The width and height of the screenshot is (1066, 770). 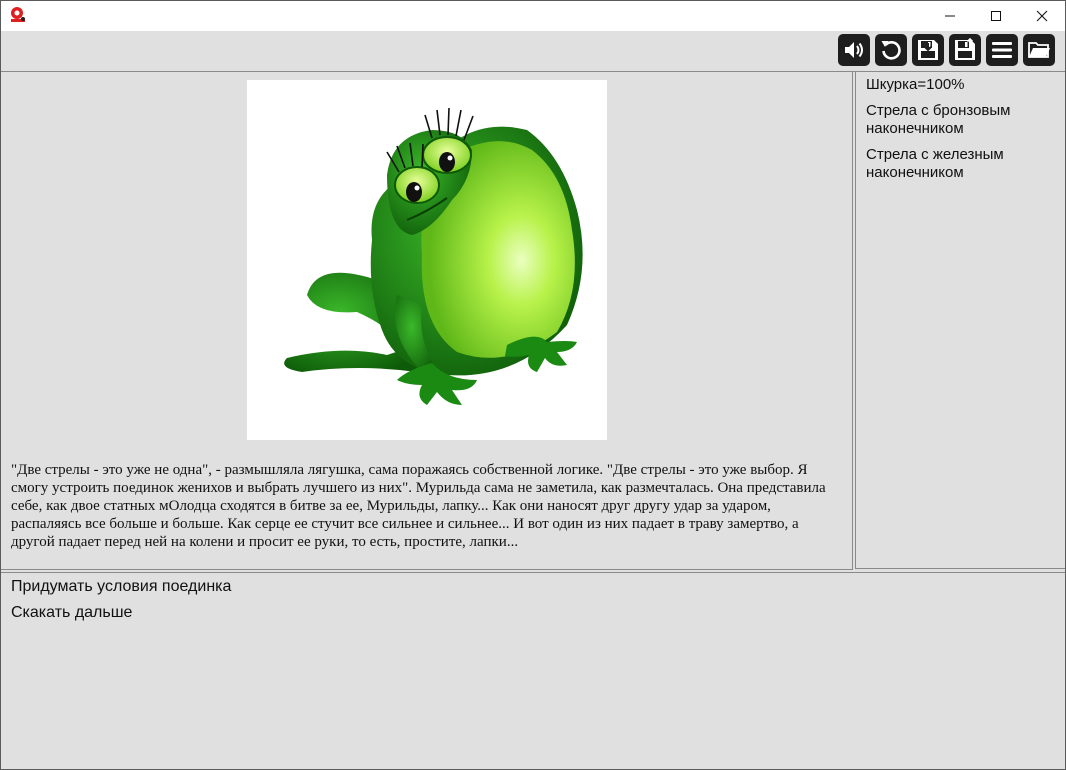 I want to click on app-logo-icon, so click(x=18, y=15).